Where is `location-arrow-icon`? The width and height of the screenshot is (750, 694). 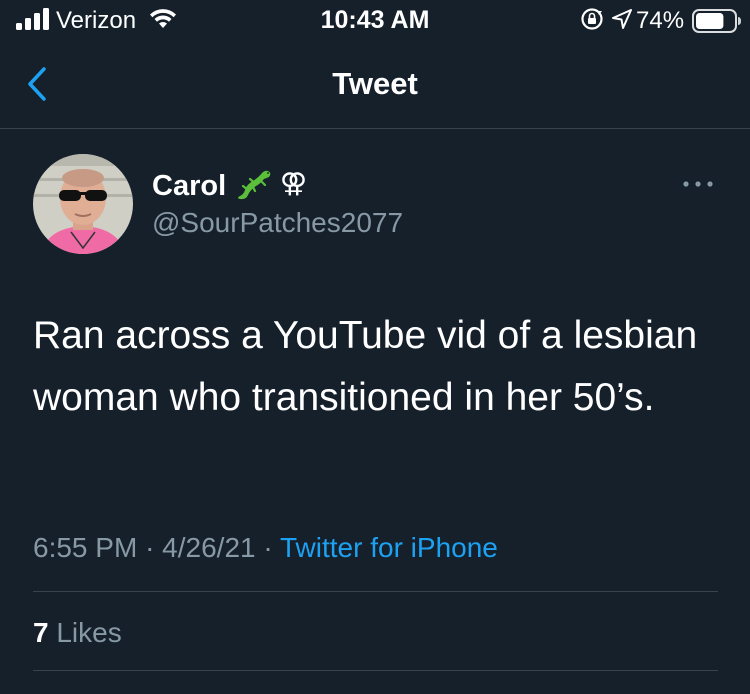 location-arrow-icon is located at coordinates (622, 19).